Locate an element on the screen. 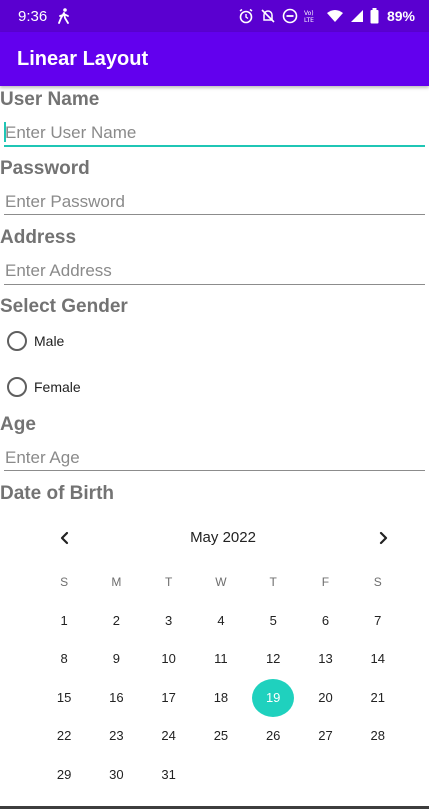  battery-icon is located at coordinates (374, 16).